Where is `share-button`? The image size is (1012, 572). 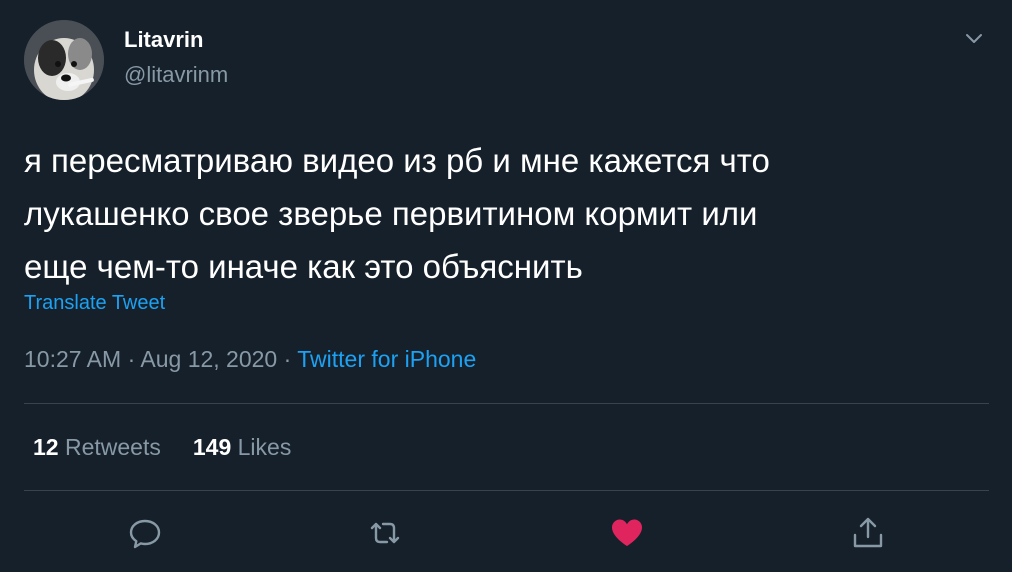 share-button is located at coordinates (868, 533).